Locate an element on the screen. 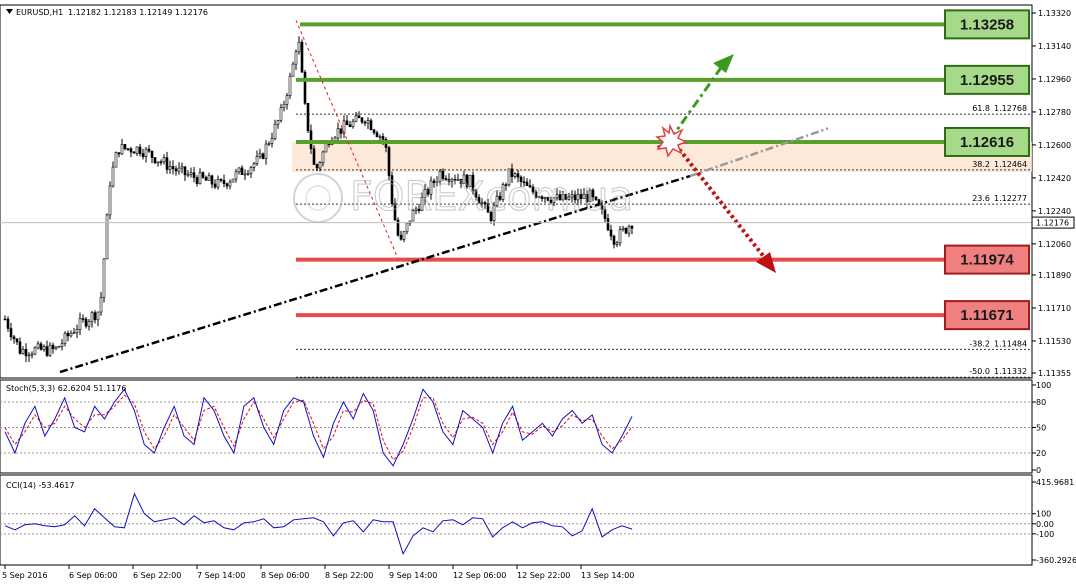  fib-level-ratio: 23.6 is located at coordinates (981, 198).